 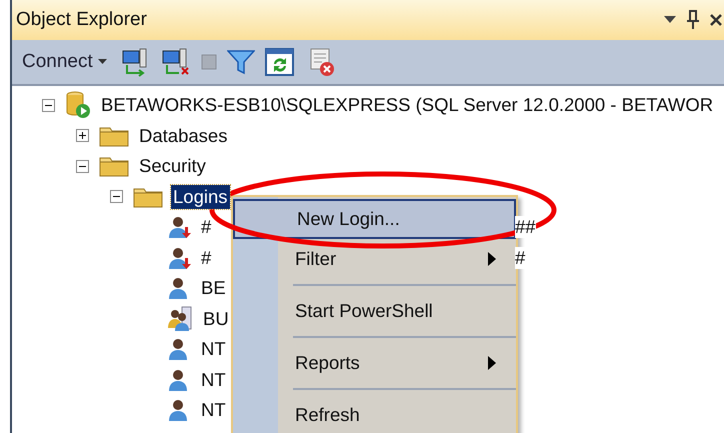 What do you see at coordinates (525, 227) in the screenshot?
I see `tree-item-text: ##` at bounding box center [525, 227].